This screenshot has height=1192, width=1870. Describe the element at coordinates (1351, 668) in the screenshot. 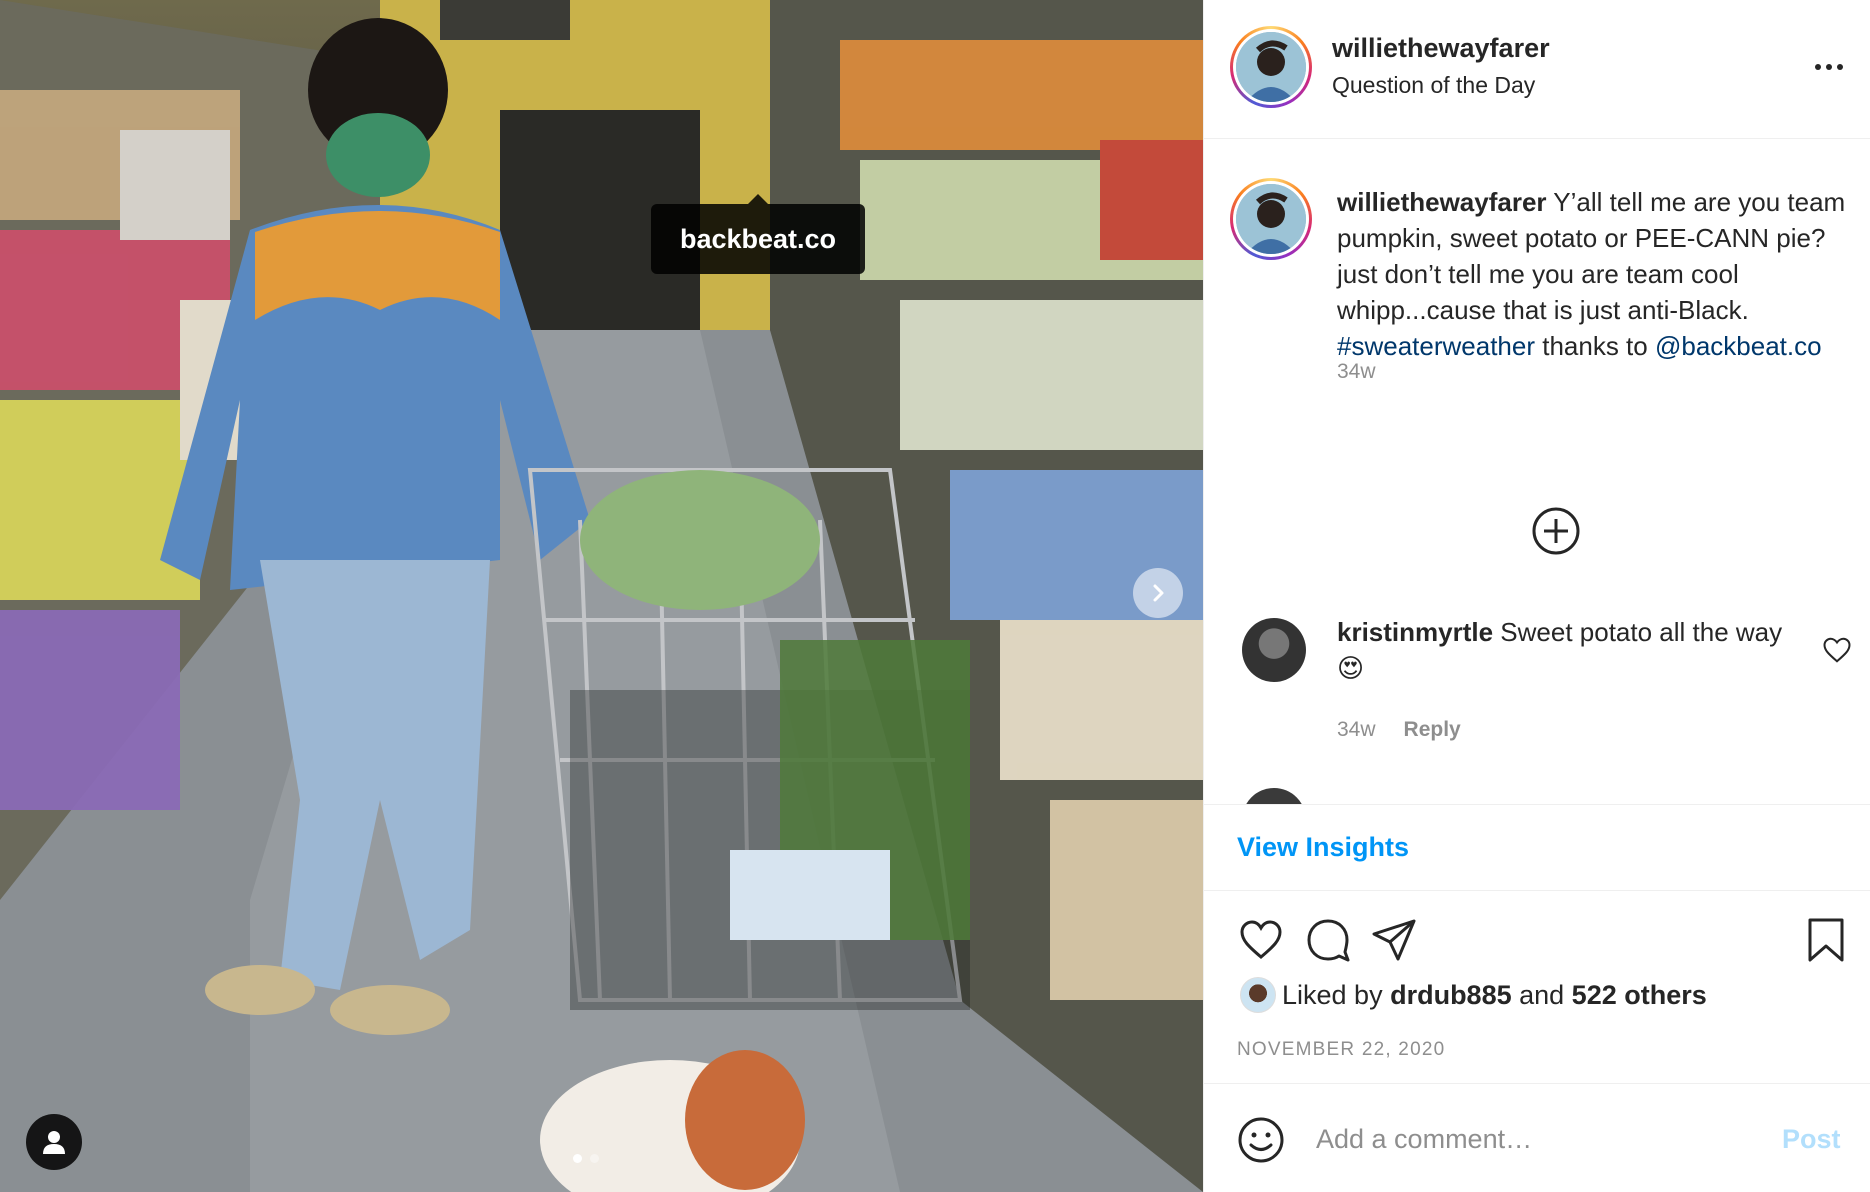

I see `heart-eyes-emoji: 😍` at that location.